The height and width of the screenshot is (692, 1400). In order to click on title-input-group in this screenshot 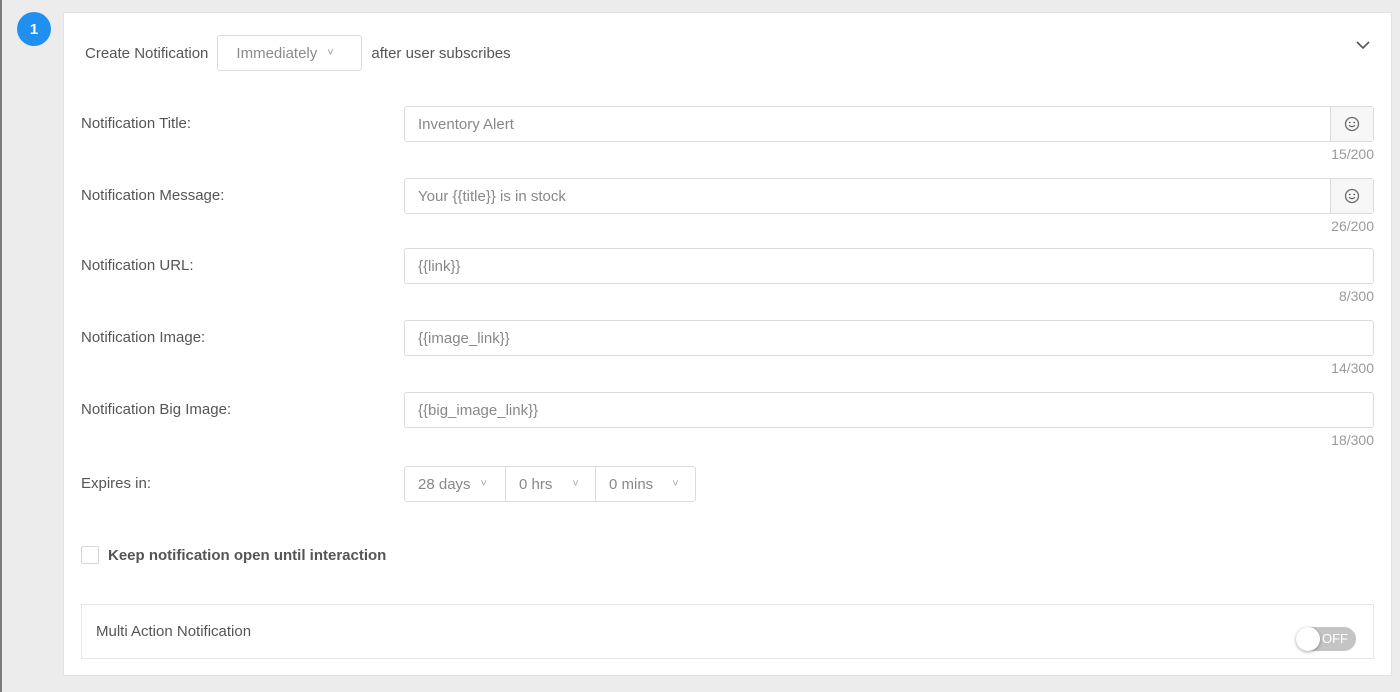, I will do `click(889, 124)`.